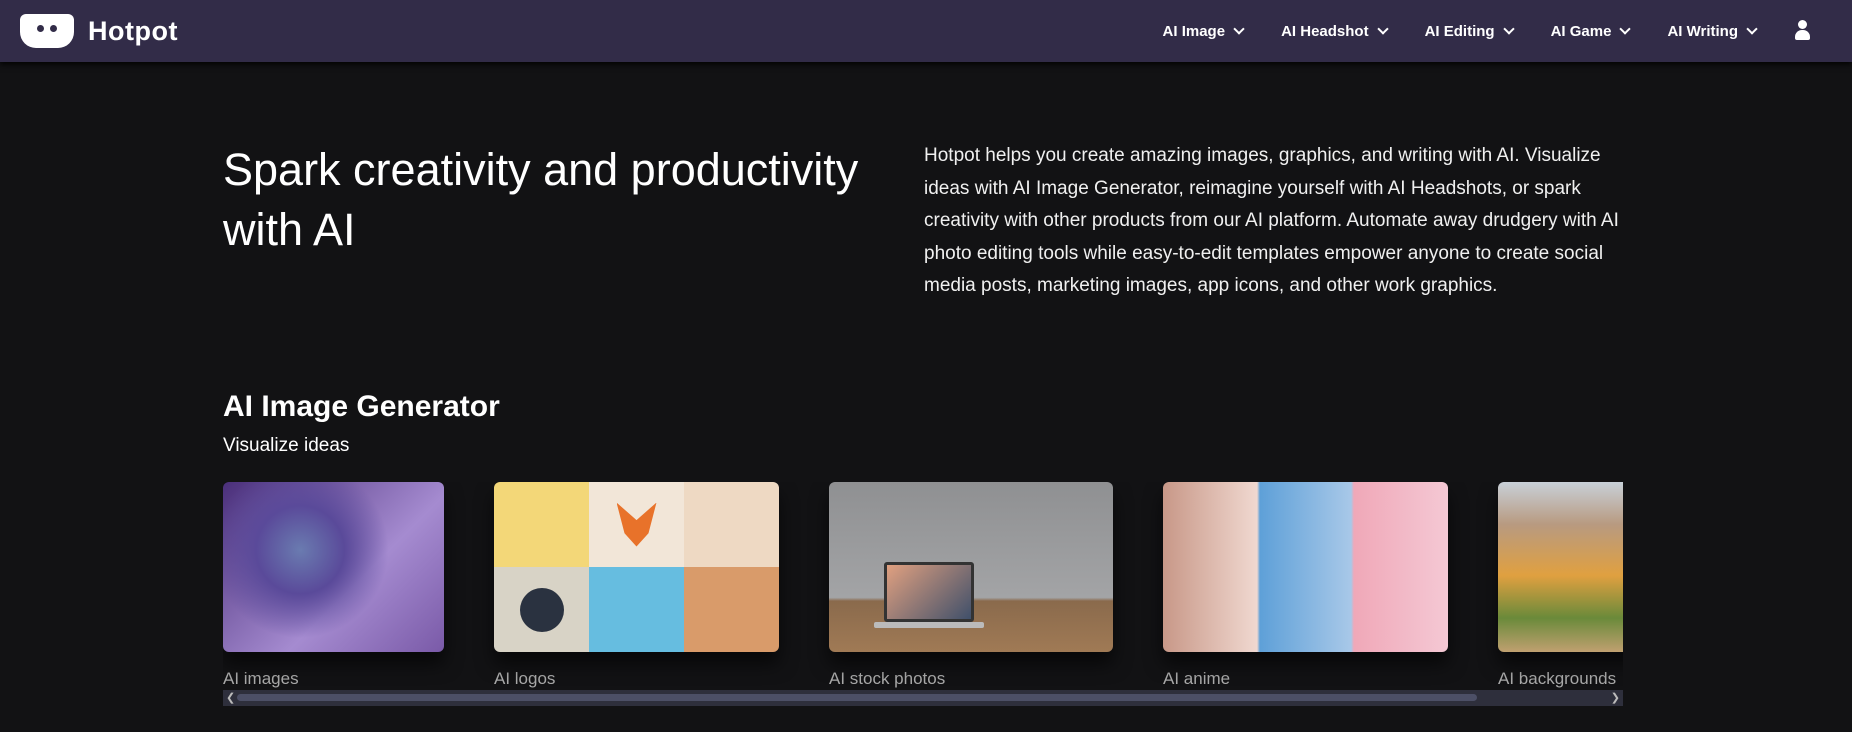 The width and height of the screenshot is (1852, 732). I want to click on ai-images-thumbnail, so click(333, 567).